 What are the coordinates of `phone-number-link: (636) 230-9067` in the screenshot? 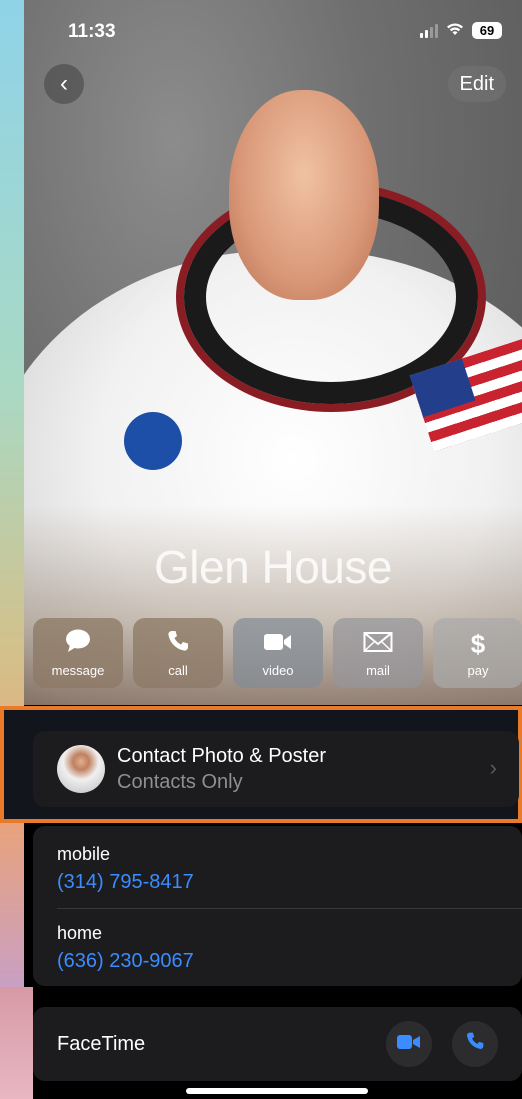 It's located at (125, 961).